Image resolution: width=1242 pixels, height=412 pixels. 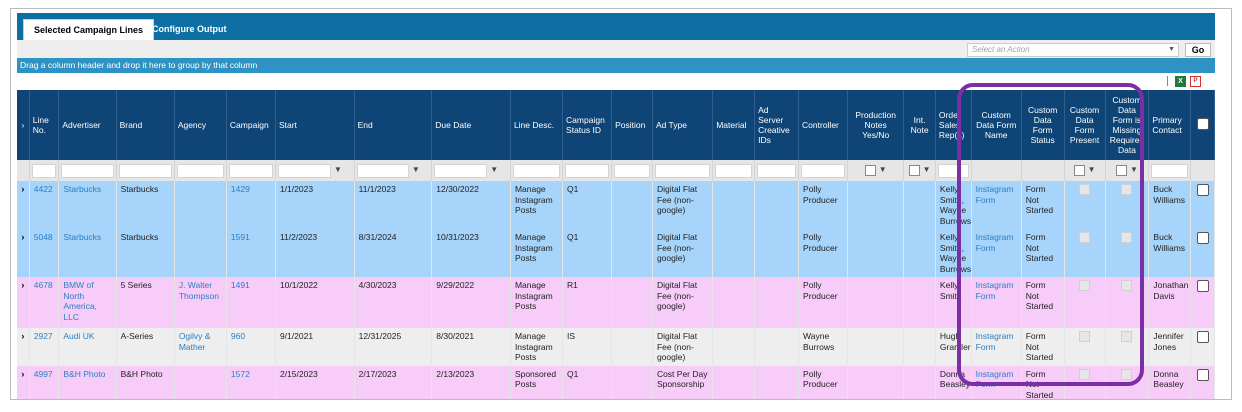 What do you see at coordinates (953, 170) in the screenshot?
I see `filter-input-sales-reps` at bounding box center [953, 170].